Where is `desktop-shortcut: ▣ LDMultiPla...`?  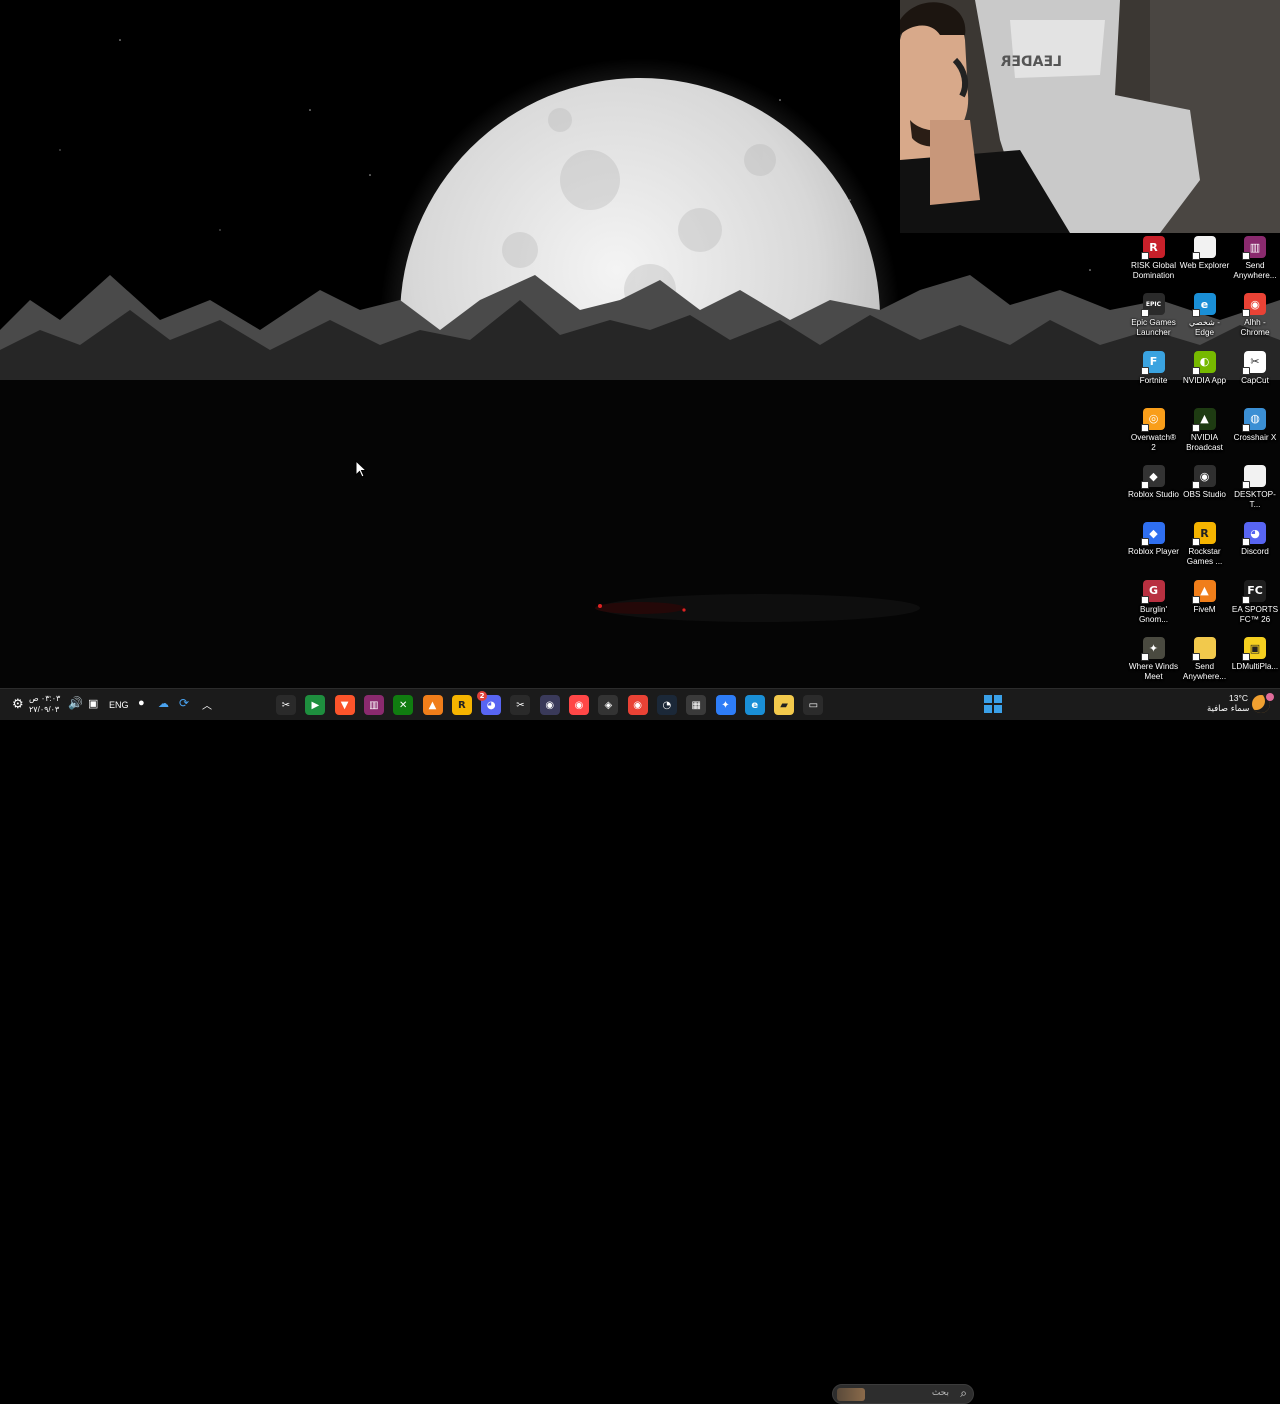 desktop-shortcut: ▣ LDMultiPla... is located at coordinates (1255, 662).